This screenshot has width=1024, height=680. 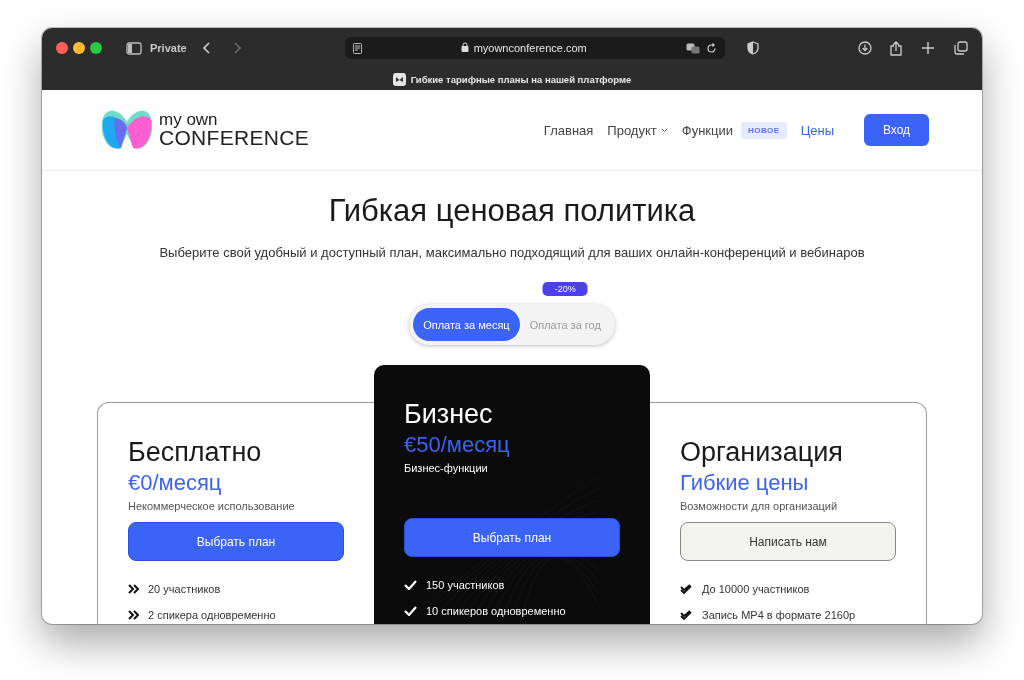 What do you see at coordinates (961, 48) in the screenshot?
I see `tabs-icon` at bounding box center [961, 48].